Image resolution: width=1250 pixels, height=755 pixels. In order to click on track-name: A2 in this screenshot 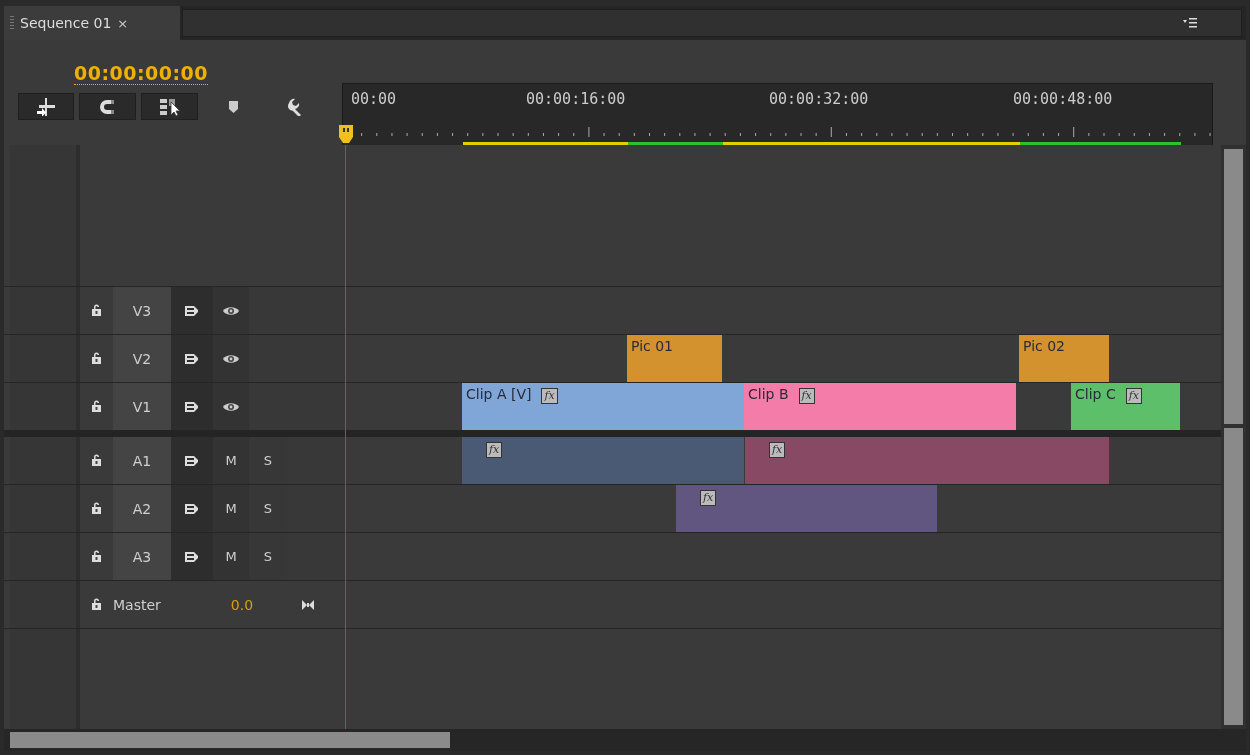, I will do `click(142, 508)`.